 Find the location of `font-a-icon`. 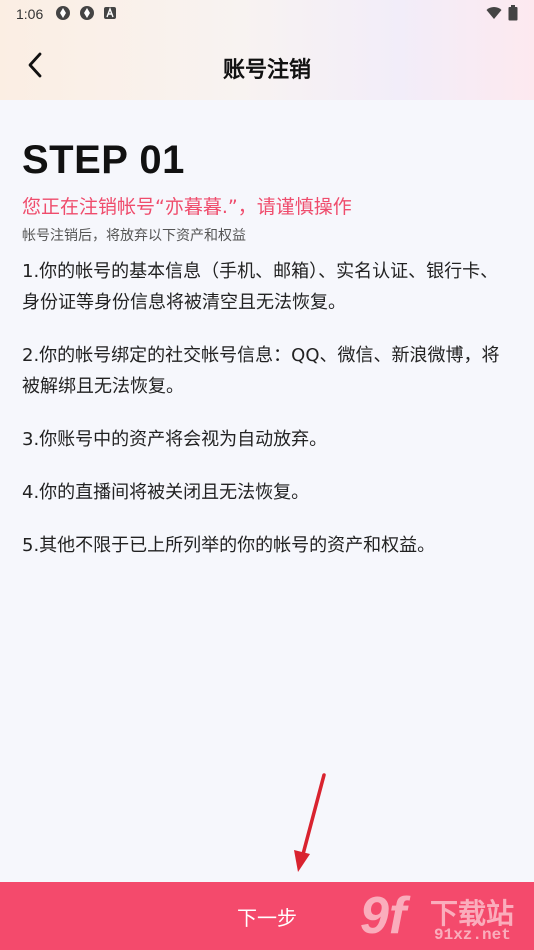

font-a-icon is located at coordinates (110, 14).